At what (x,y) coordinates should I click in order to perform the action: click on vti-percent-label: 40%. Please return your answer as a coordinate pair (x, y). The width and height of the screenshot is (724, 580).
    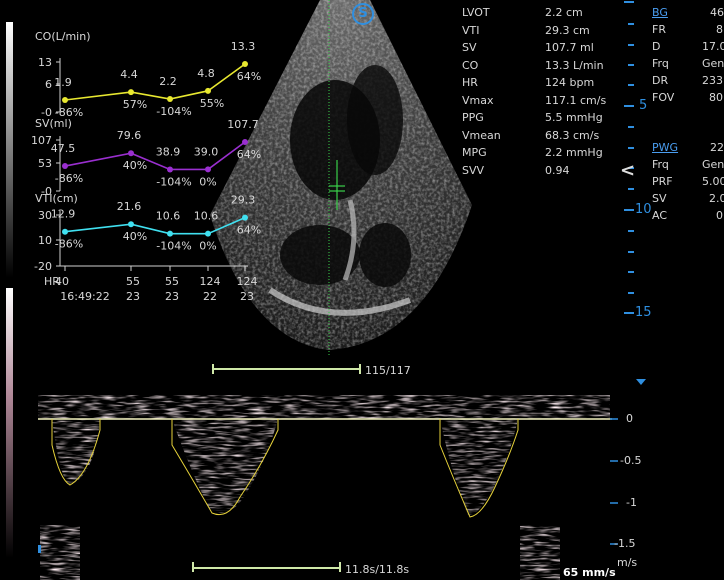
    Looking at the image, I should click on (135, 236).